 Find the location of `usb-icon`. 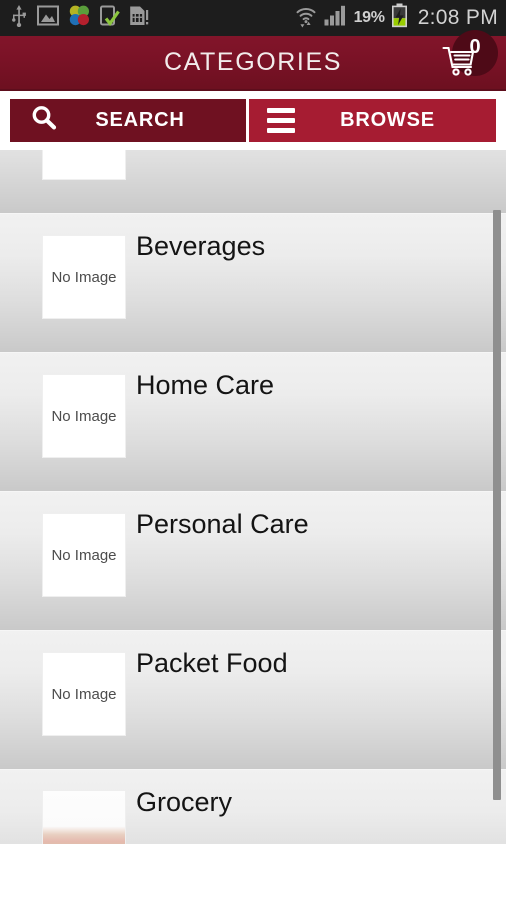

usb-icon is located at coordinates (19, 18).